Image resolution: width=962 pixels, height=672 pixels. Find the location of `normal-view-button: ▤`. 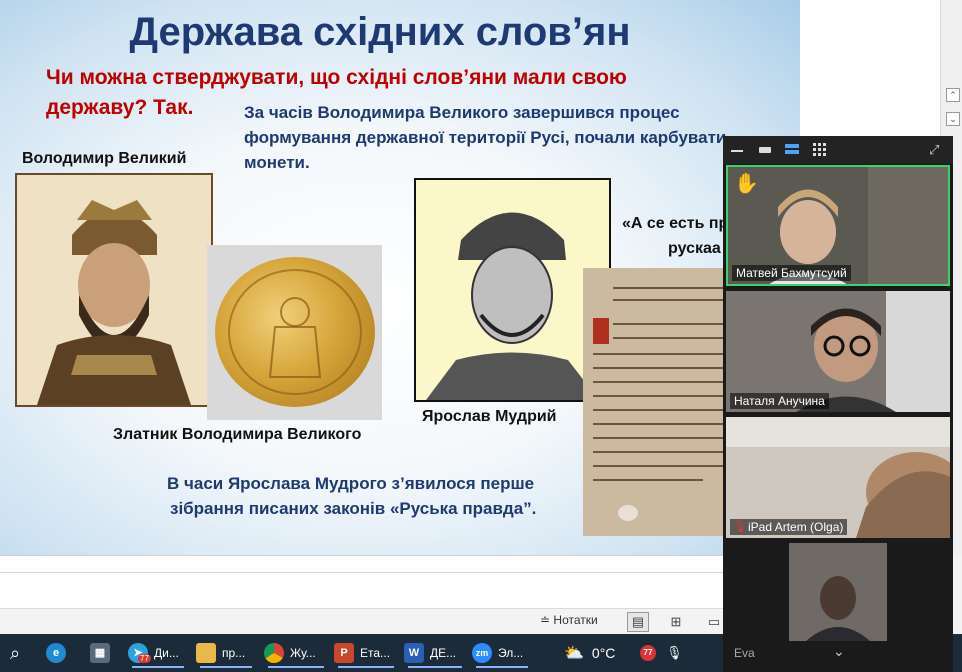

normal-view-button: ▤ is located at coordinates (638, 622).